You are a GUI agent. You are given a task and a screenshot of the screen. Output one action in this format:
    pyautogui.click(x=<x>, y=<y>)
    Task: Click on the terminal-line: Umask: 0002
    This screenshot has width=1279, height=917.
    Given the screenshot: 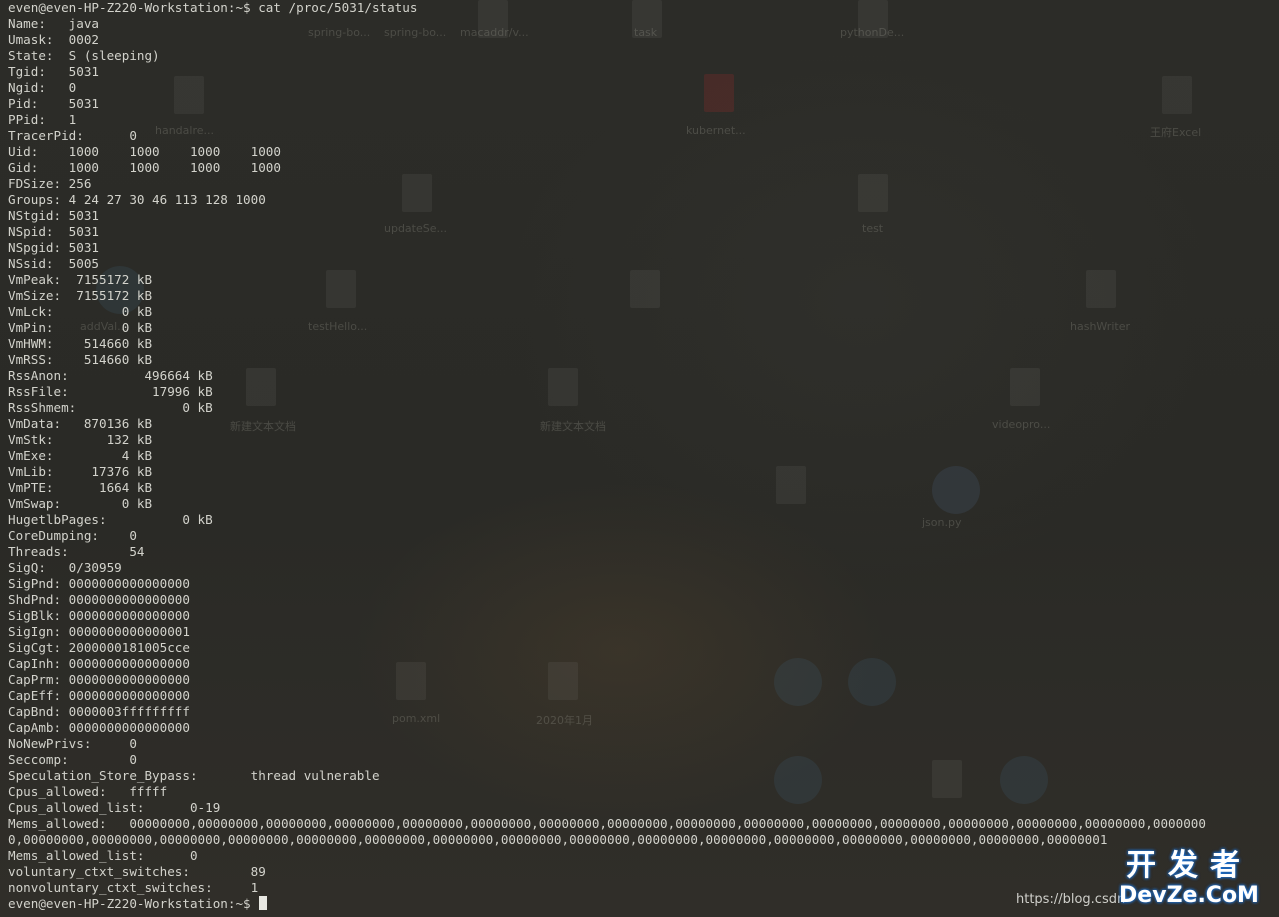 What is the action you would take?
    pyautogui.click(x=53, y=39)
    